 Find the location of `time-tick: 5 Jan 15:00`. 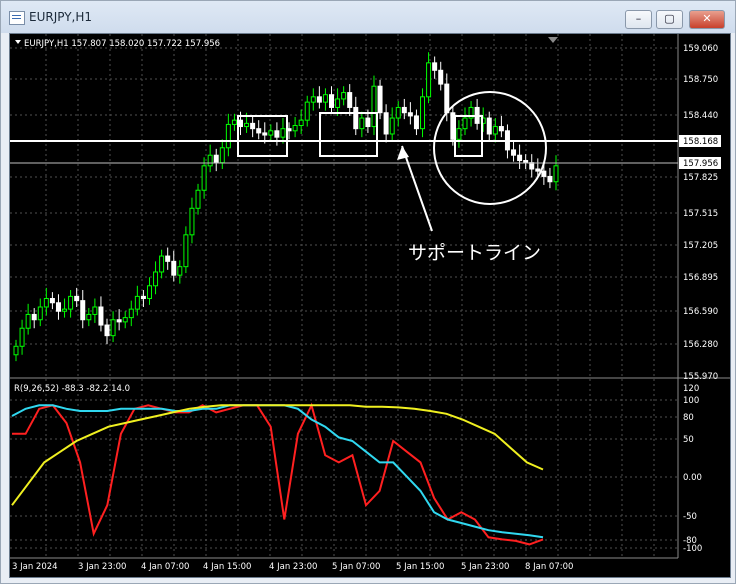

time-tick: 5 Jan 15:00 is located at coordinates (420, 567).